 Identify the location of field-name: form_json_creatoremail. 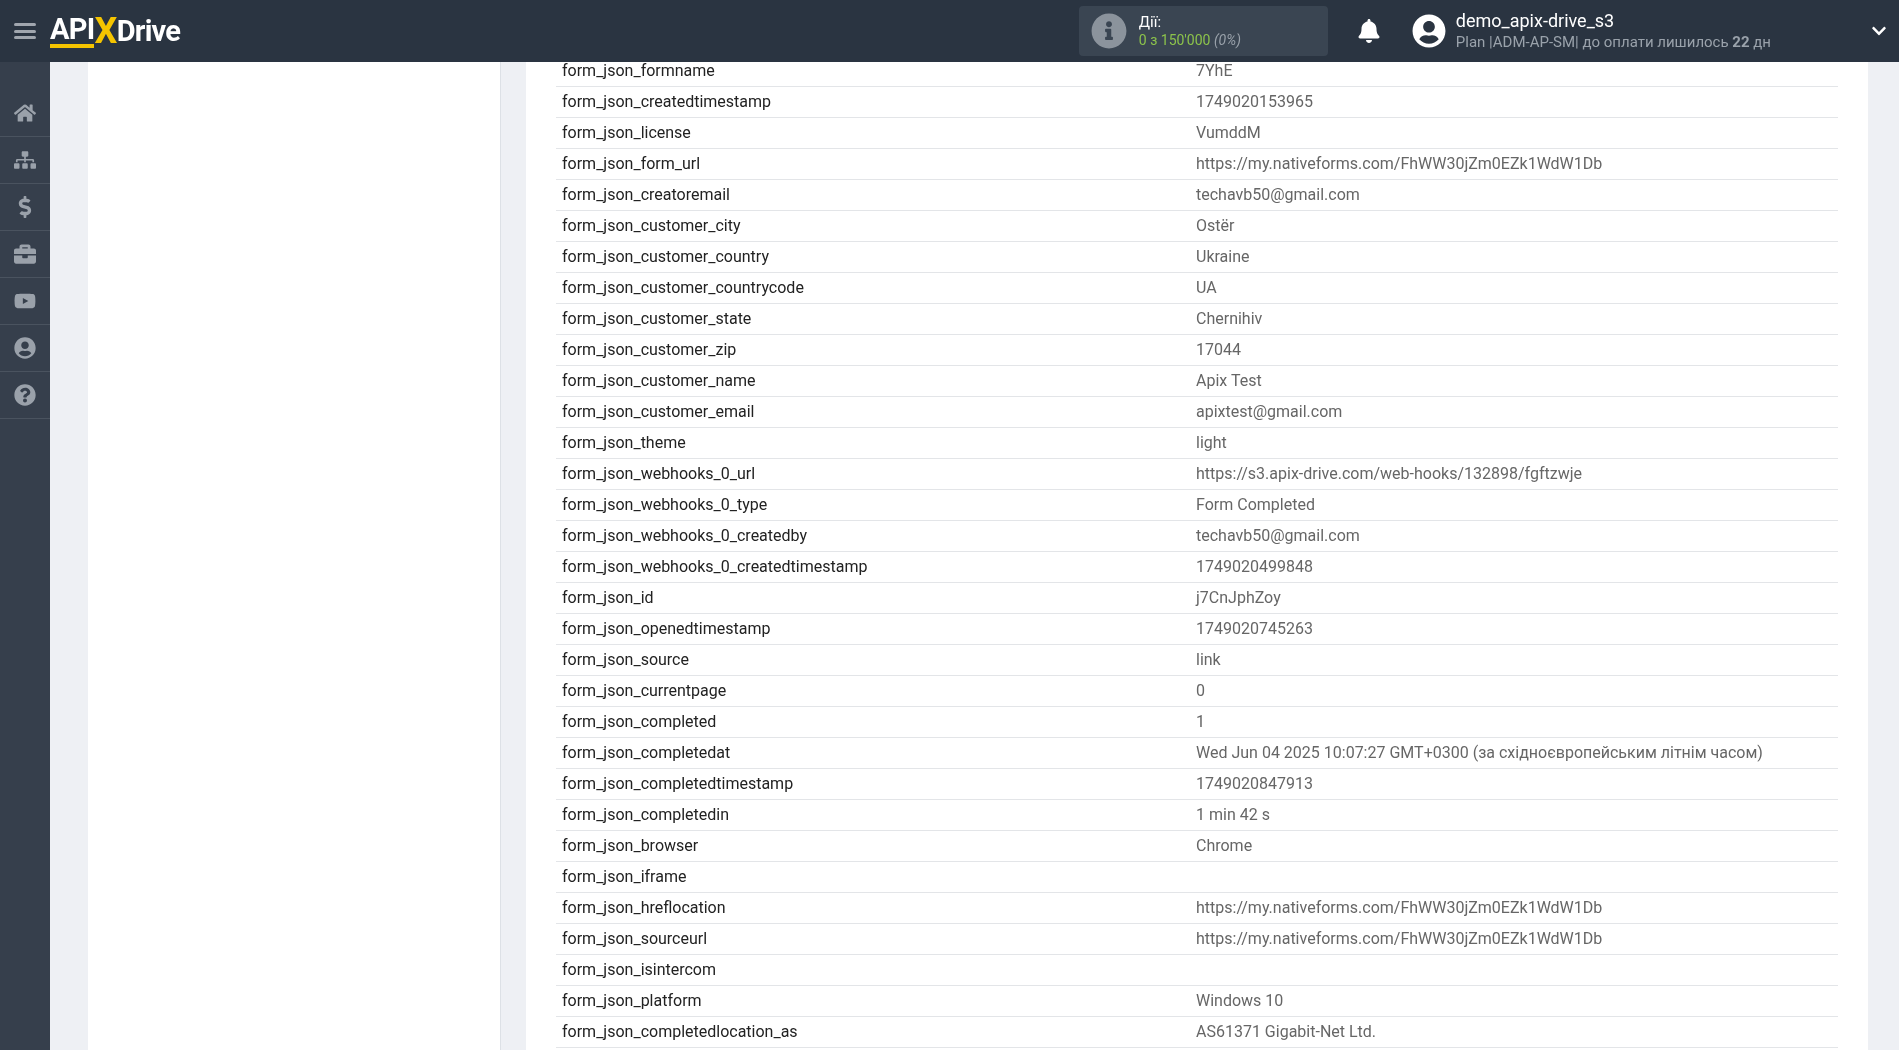
(646, 195).